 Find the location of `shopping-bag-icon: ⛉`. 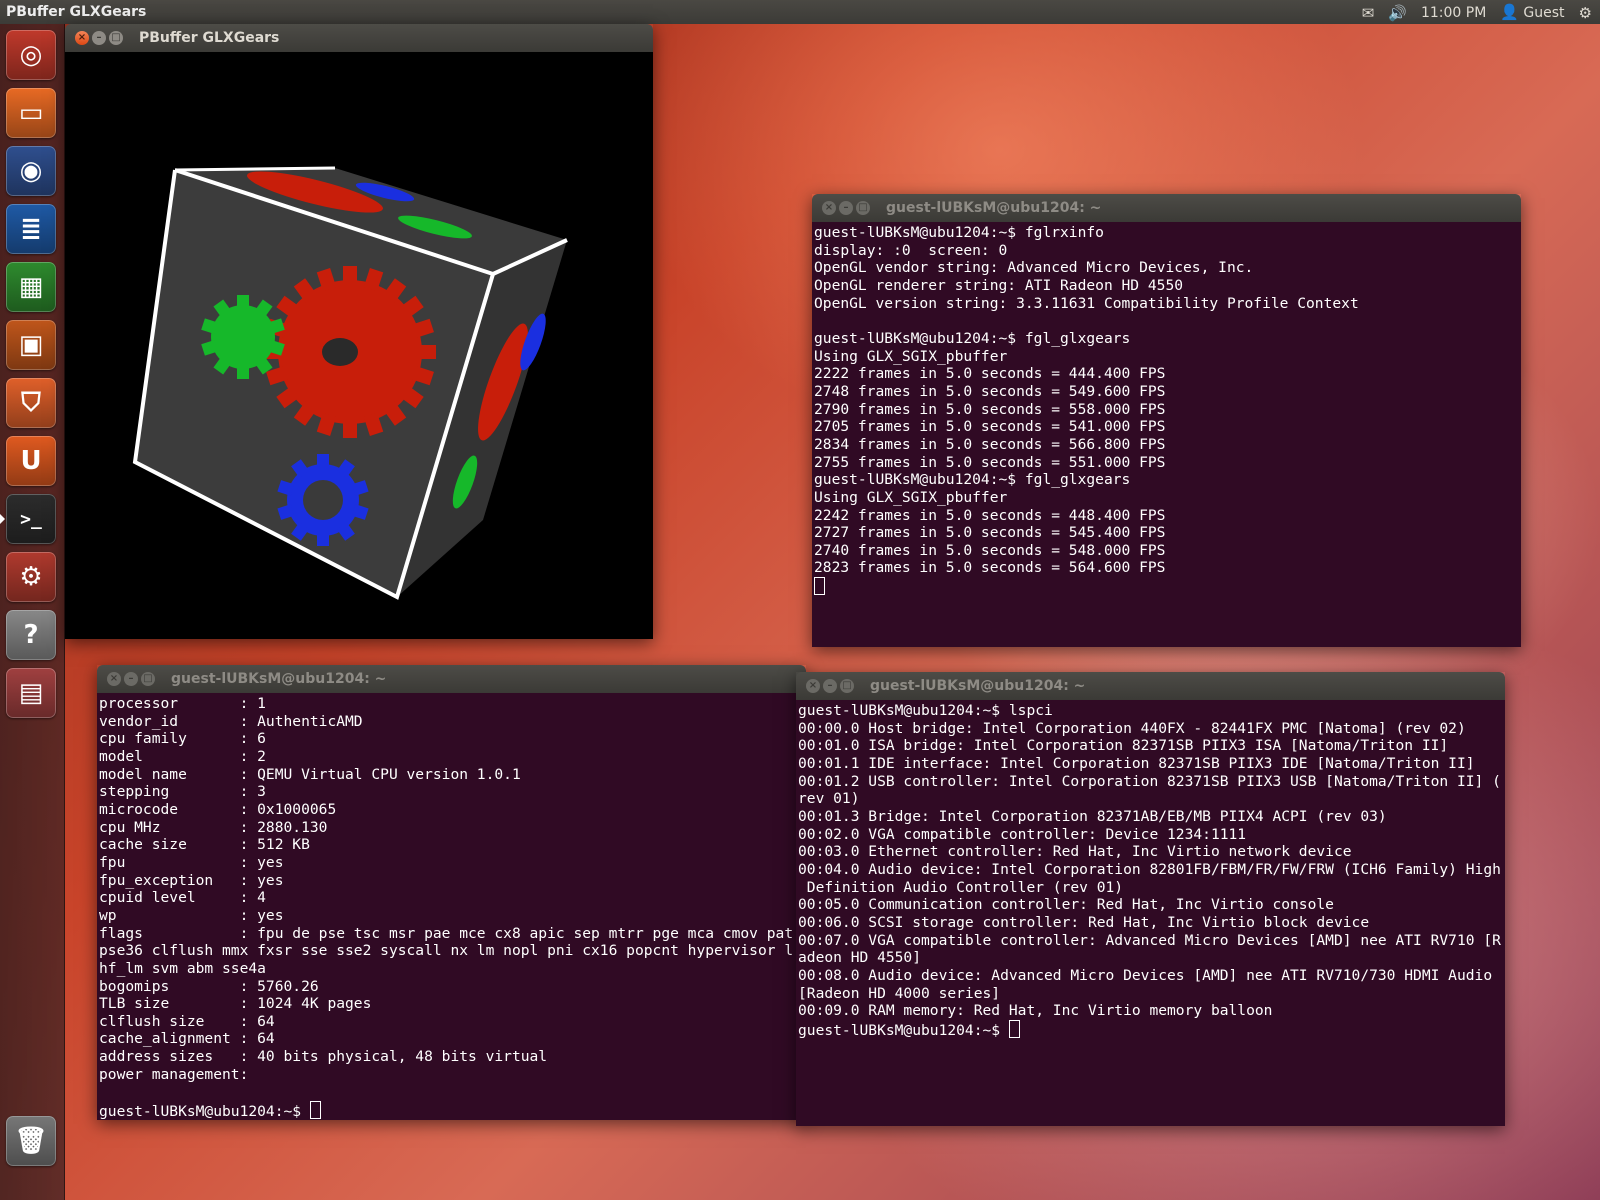

shopping-bag-icon: ⛉ is located at coordinates (31, 402).